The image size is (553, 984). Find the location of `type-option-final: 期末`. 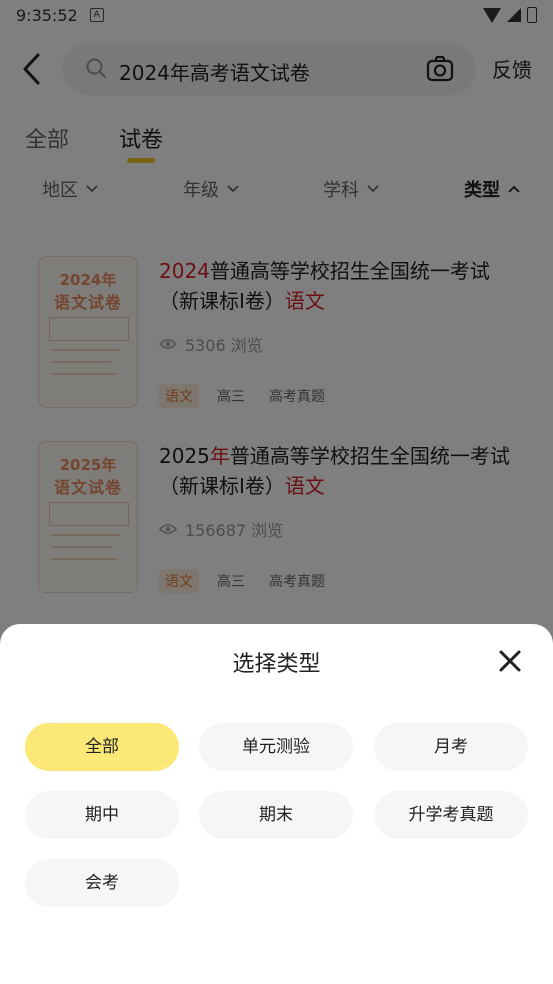

type-option-final: 期末 is located at coordinates (276, 815).